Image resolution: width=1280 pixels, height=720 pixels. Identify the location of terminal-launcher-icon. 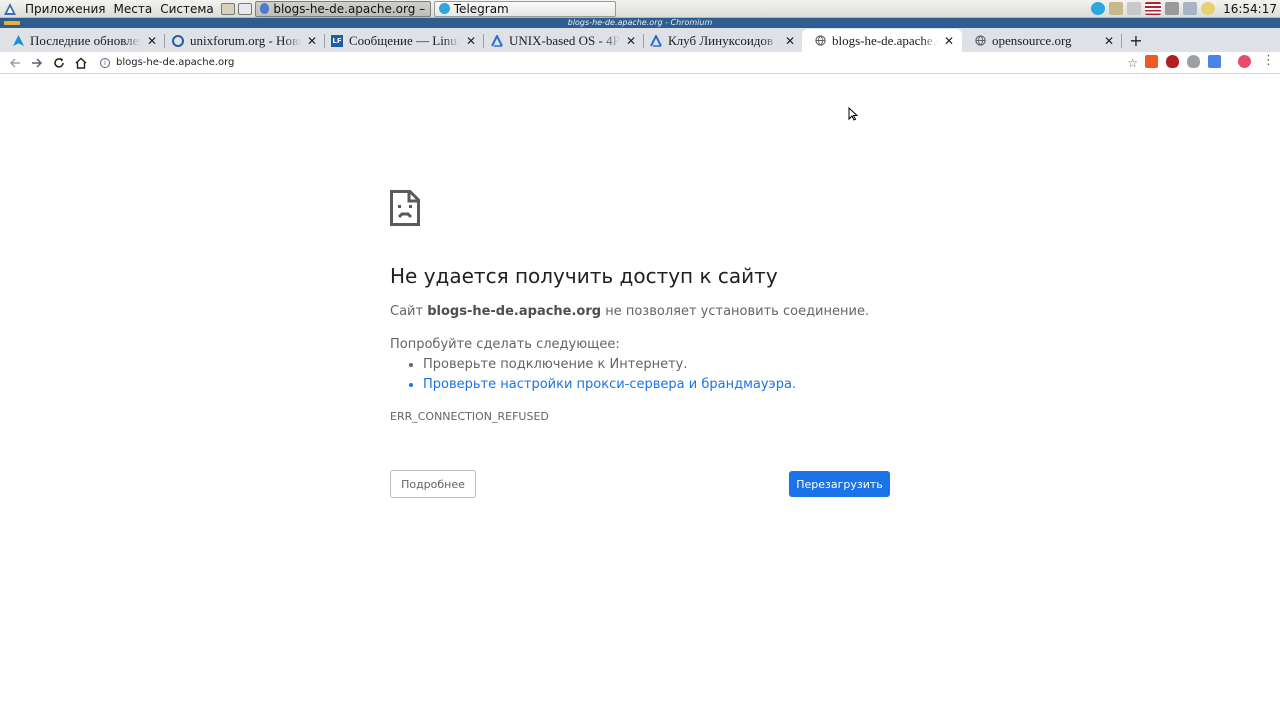
(244, 8).